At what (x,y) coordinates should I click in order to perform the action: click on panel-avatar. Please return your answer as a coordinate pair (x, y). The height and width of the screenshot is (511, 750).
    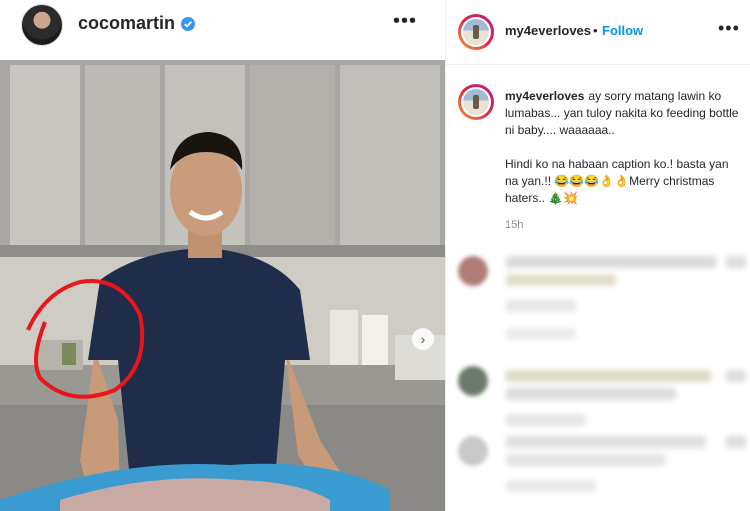
    Looking at the image, I should click on (476, 32).